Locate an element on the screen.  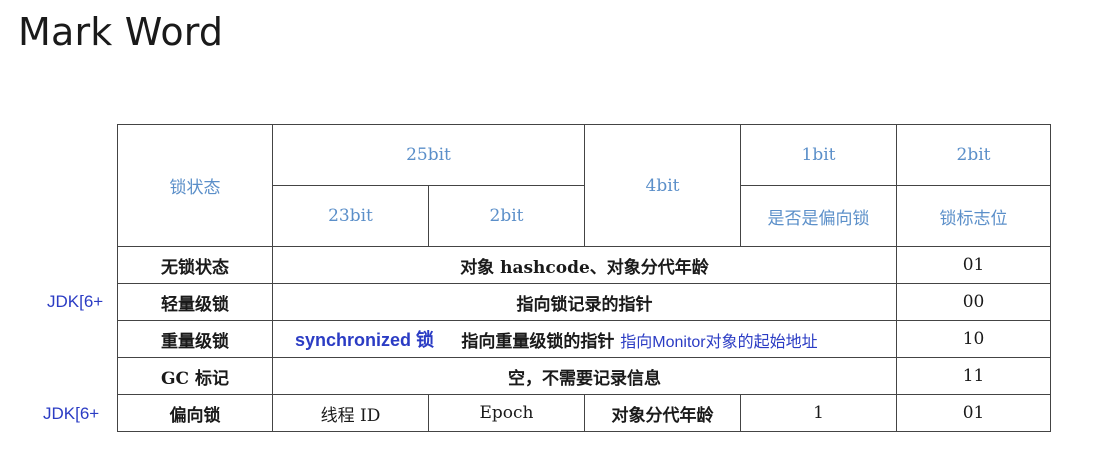
row-age: 对象分代年龄 is located at coordinates (663, 413).